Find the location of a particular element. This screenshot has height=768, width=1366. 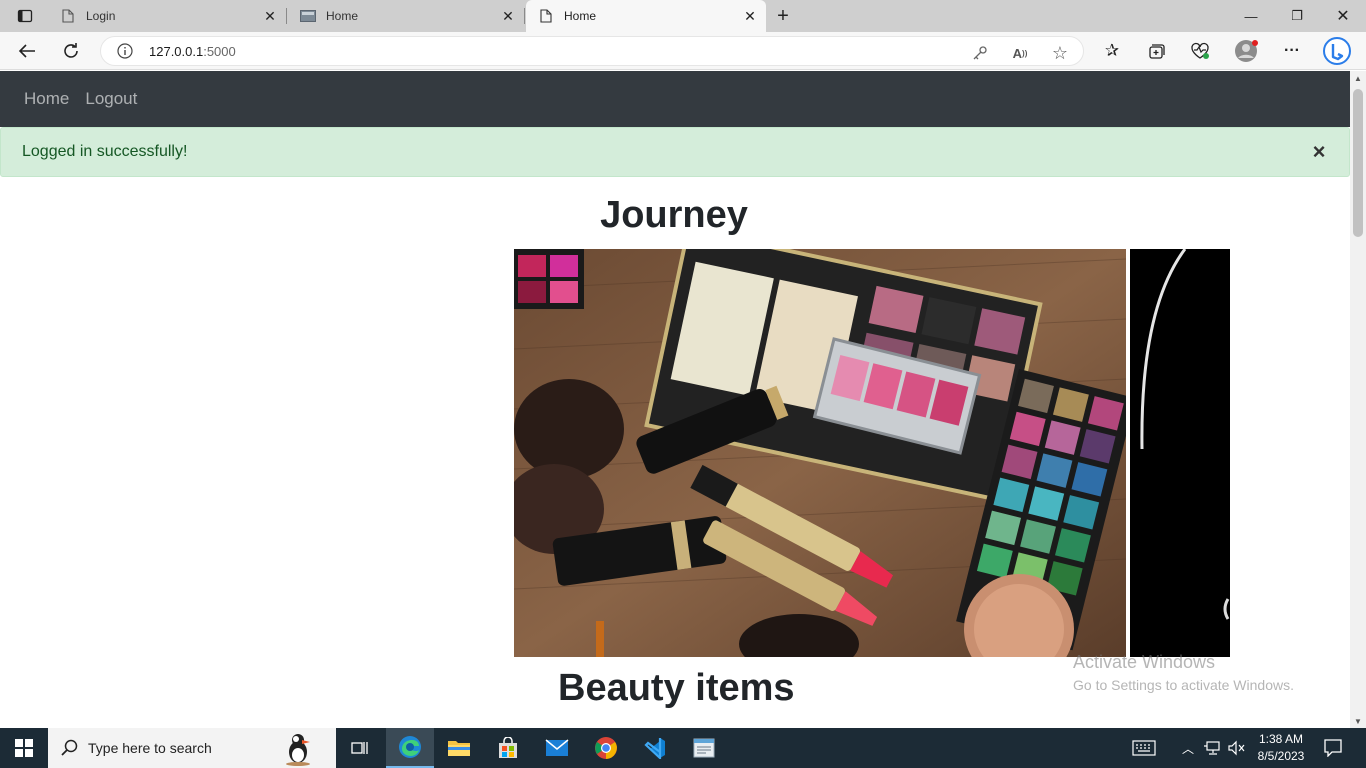

taskbar-mail is located at coordinates (557, 748).